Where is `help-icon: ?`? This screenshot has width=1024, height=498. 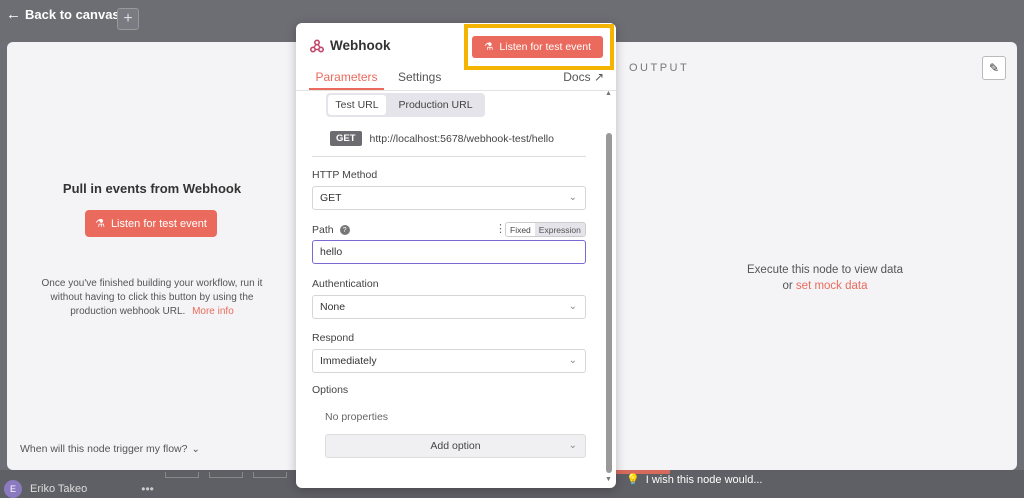 help-icon: ? is located at coordinates (344, 230).